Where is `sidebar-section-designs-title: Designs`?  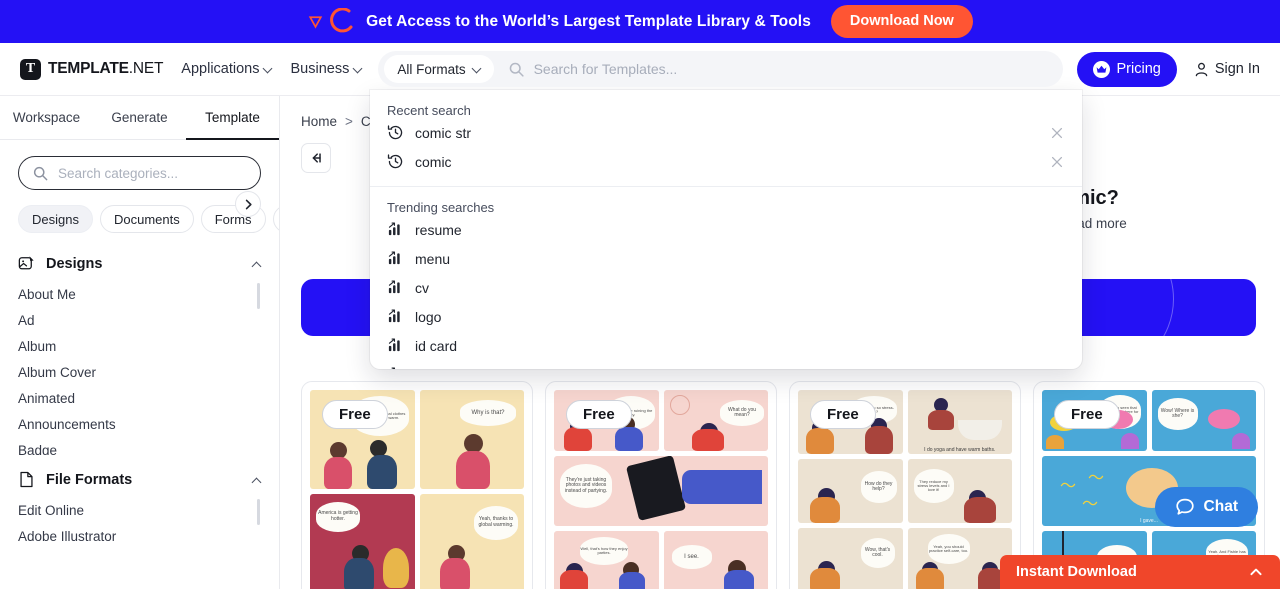 sidebar-section-designs-title: Designs is located at coordinates (74, 263).